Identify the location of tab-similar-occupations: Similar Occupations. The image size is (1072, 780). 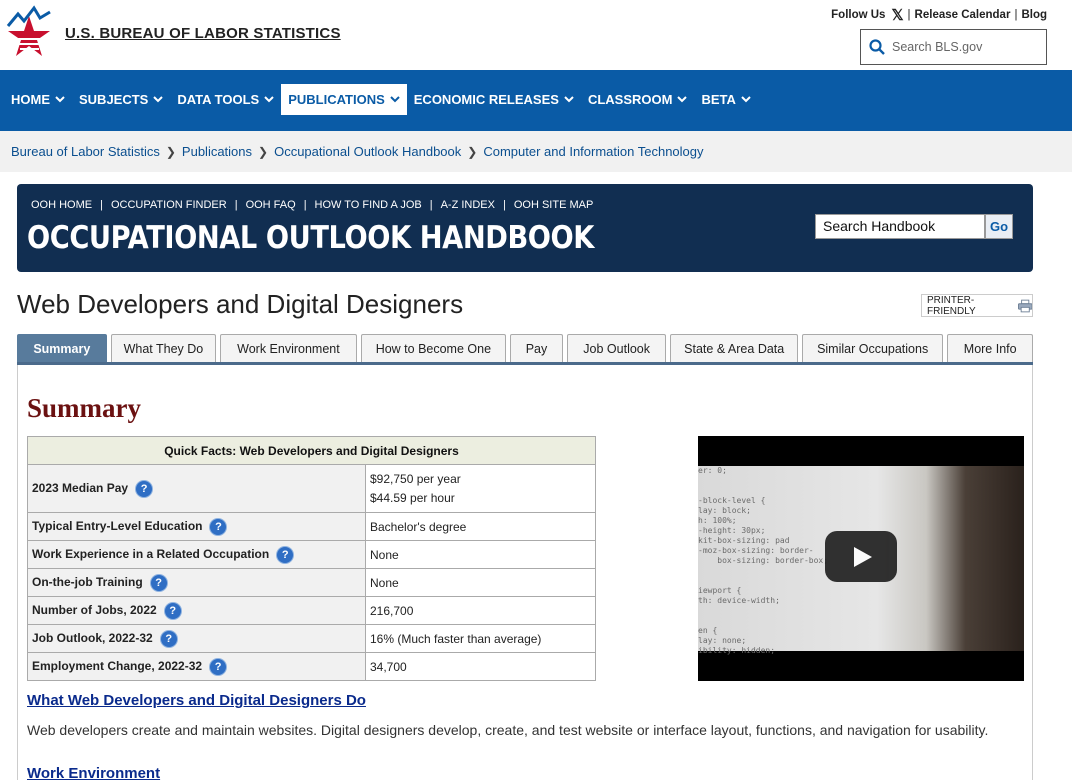
(872, 348).